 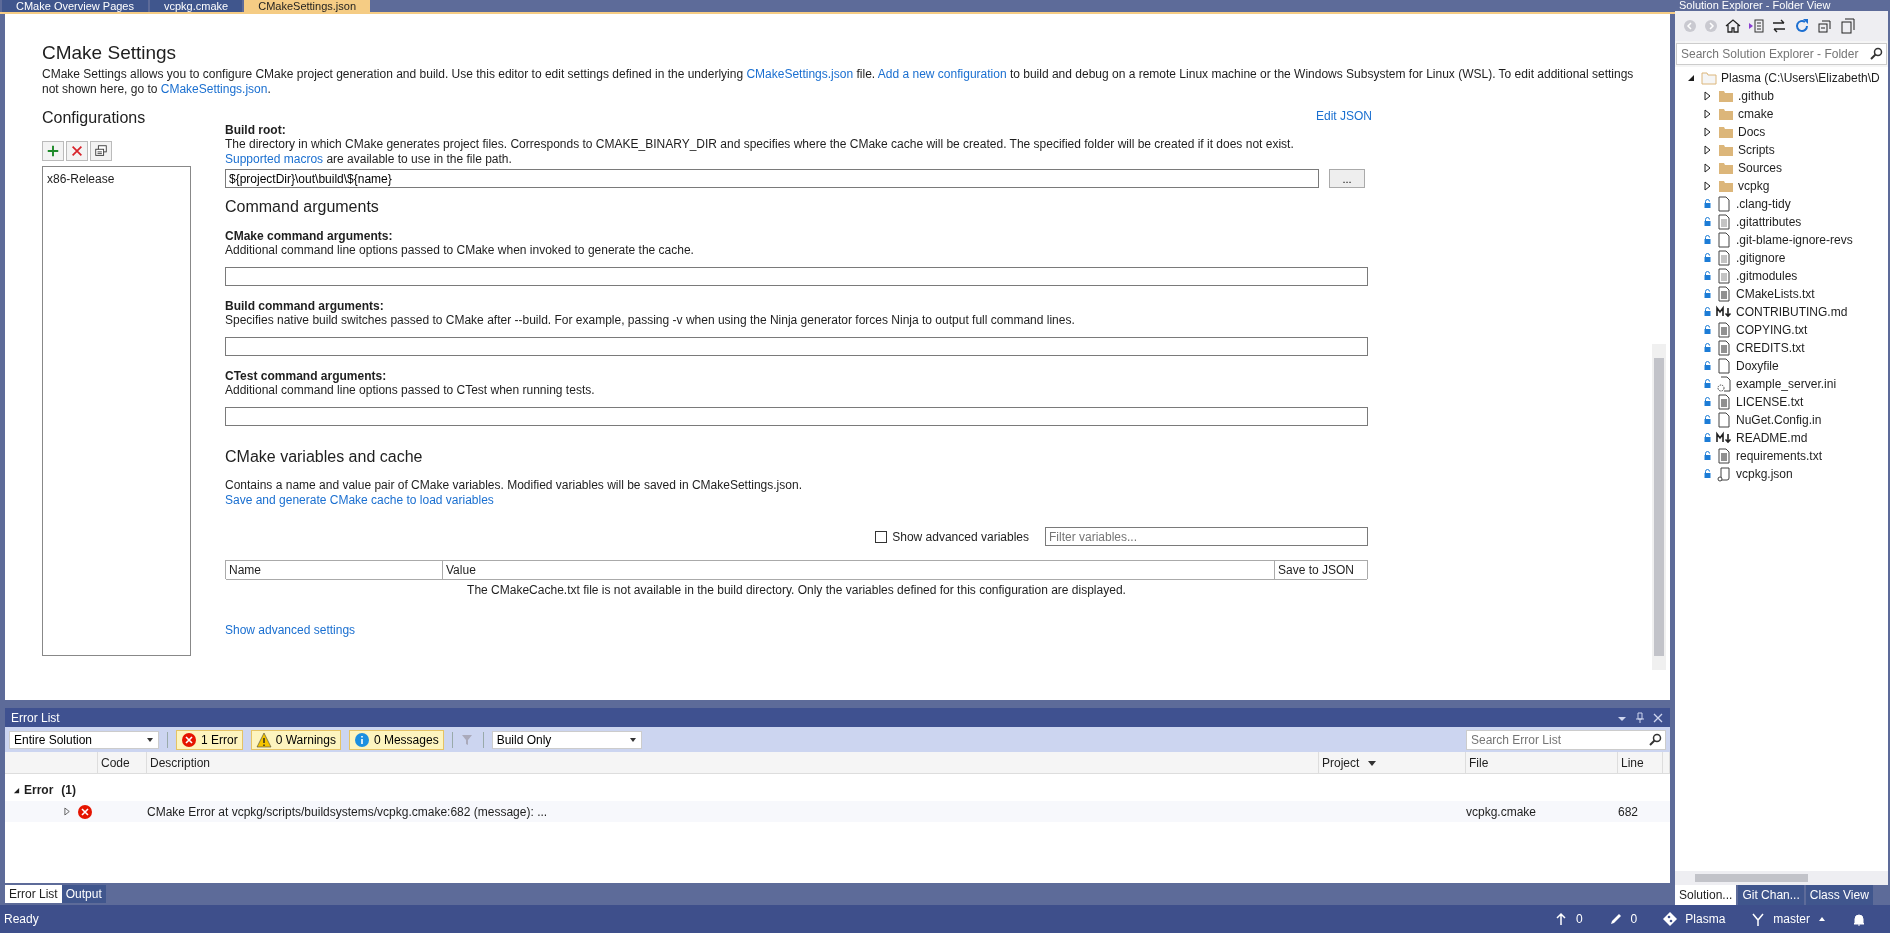 I want to click on tree-item: CREDITS.txt, so click(x=1770, y=348).